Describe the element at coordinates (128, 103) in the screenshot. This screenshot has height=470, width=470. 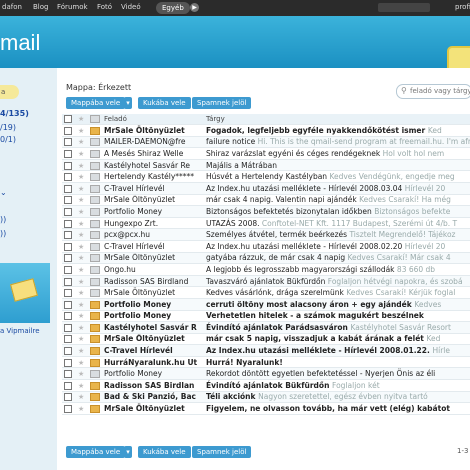
I see `move-folder-dropdown-icon: ▾` at that location.